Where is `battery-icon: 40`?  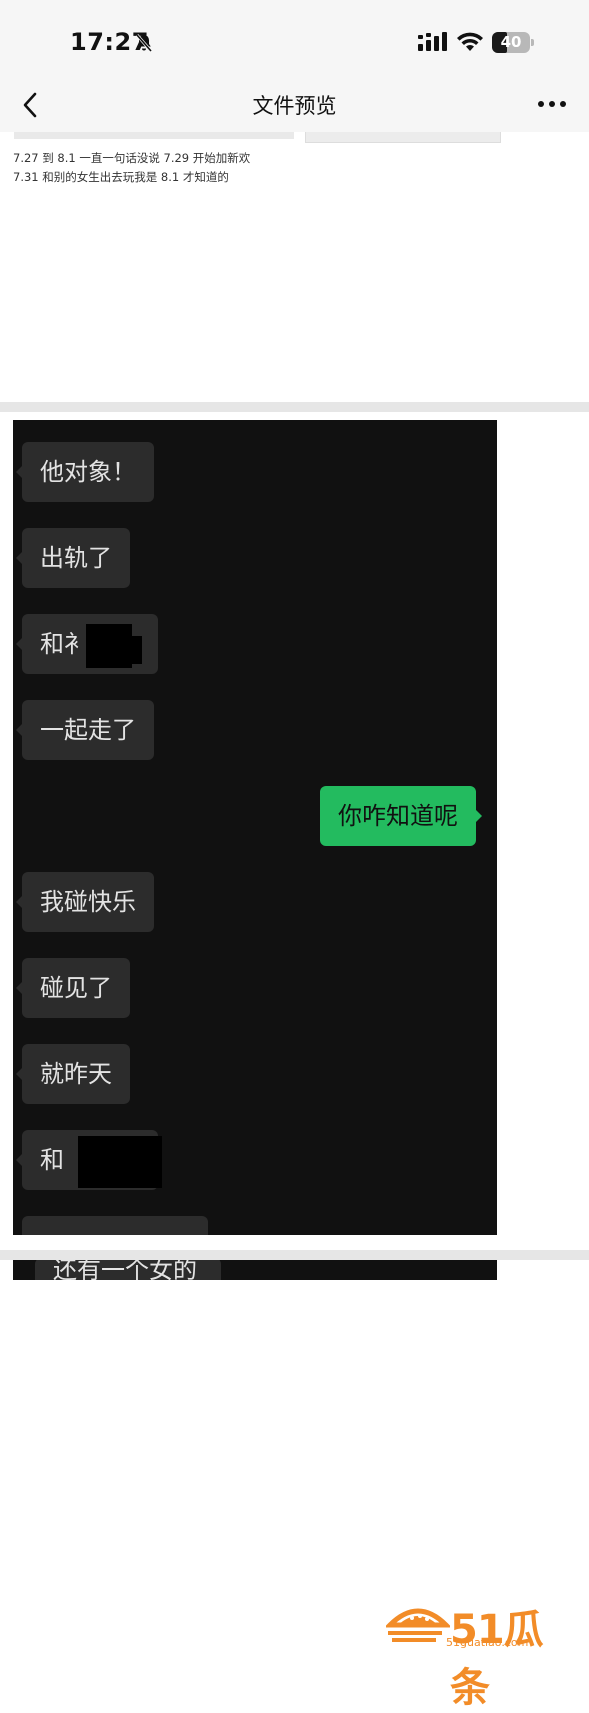 battery-icon: 40 is located at coordinates (514, 42).